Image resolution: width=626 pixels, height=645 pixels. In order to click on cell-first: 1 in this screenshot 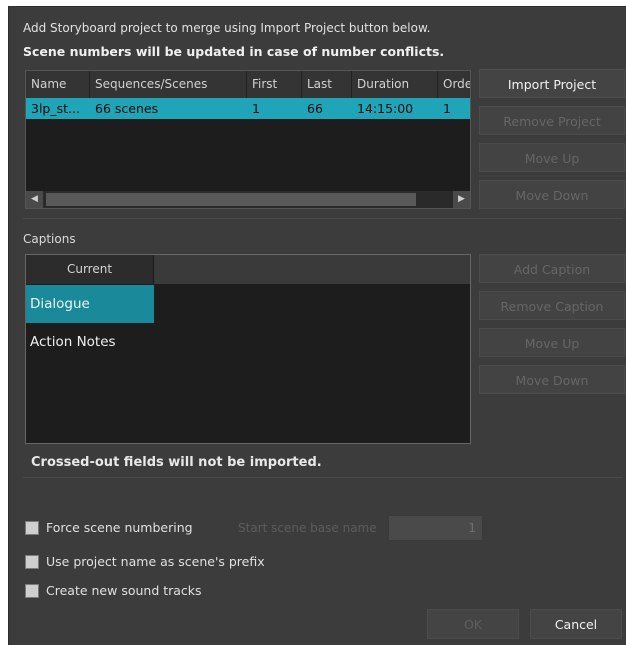, I will do `click(256, 108)`.